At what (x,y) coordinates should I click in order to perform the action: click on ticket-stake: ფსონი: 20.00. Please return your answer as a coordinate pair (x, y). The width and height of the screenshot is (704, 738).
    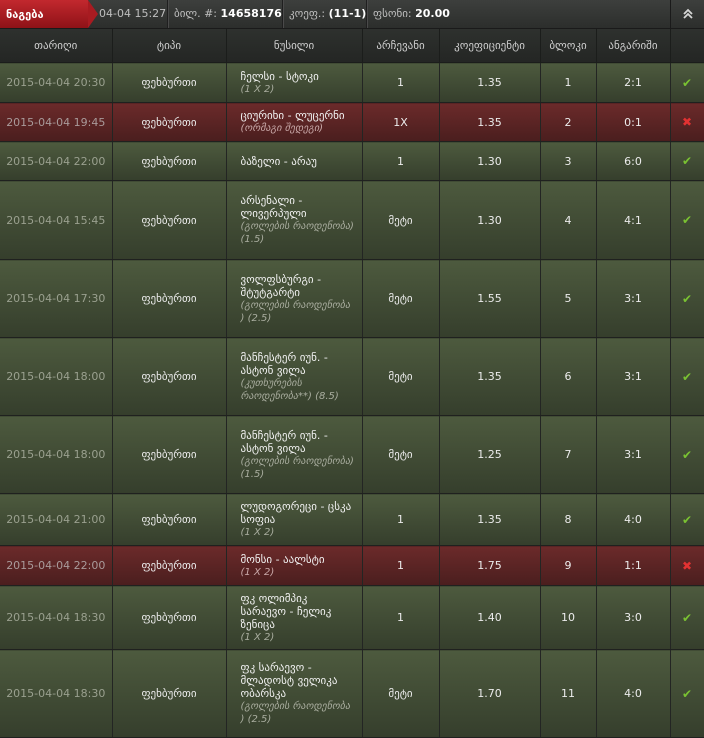
    Looking at the image, I should click on (411, 13).